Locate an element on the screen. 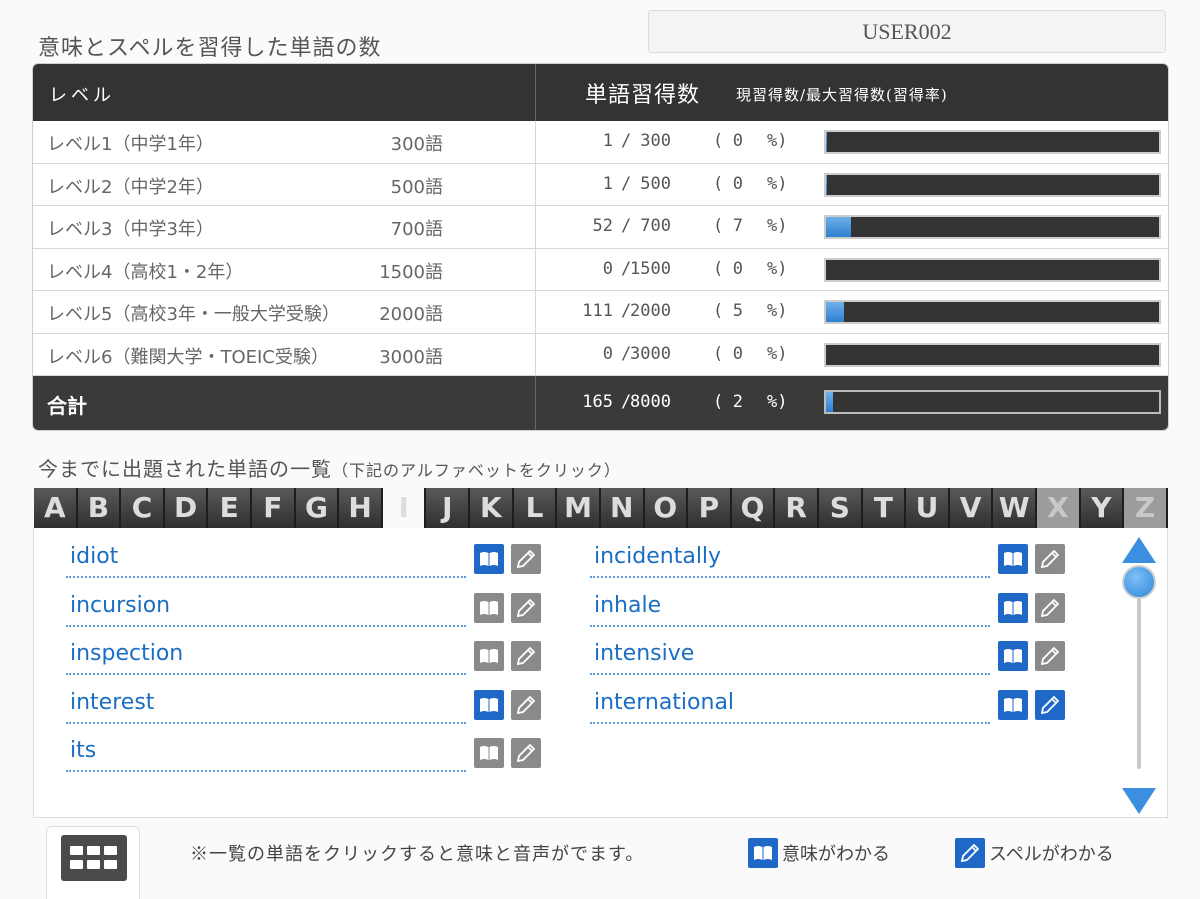 Image resolution: width=1200 pixels, height=899 pixels. max-count: 3000 is located at coordinates (650, 353).